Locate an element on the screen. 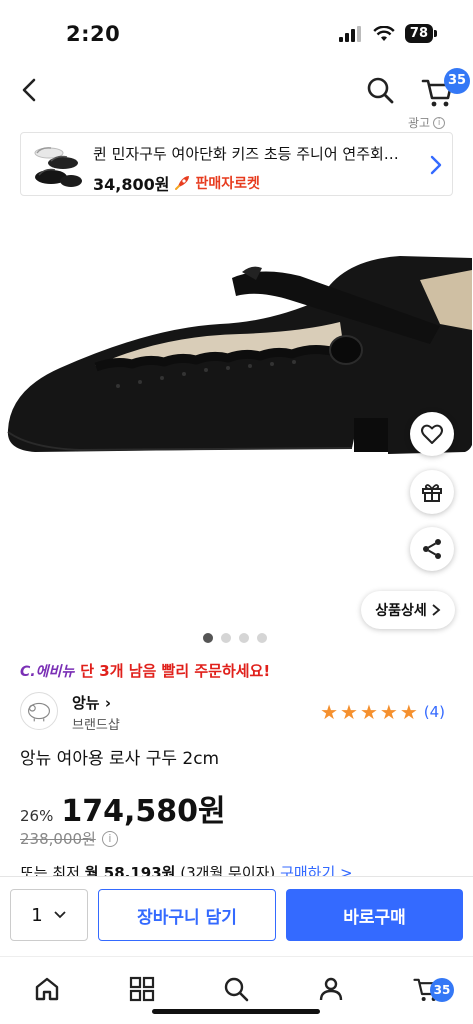 This screenshot has width=473, height=1024. product-detail-button: 상품상세 is located at coordinates (408, 610).